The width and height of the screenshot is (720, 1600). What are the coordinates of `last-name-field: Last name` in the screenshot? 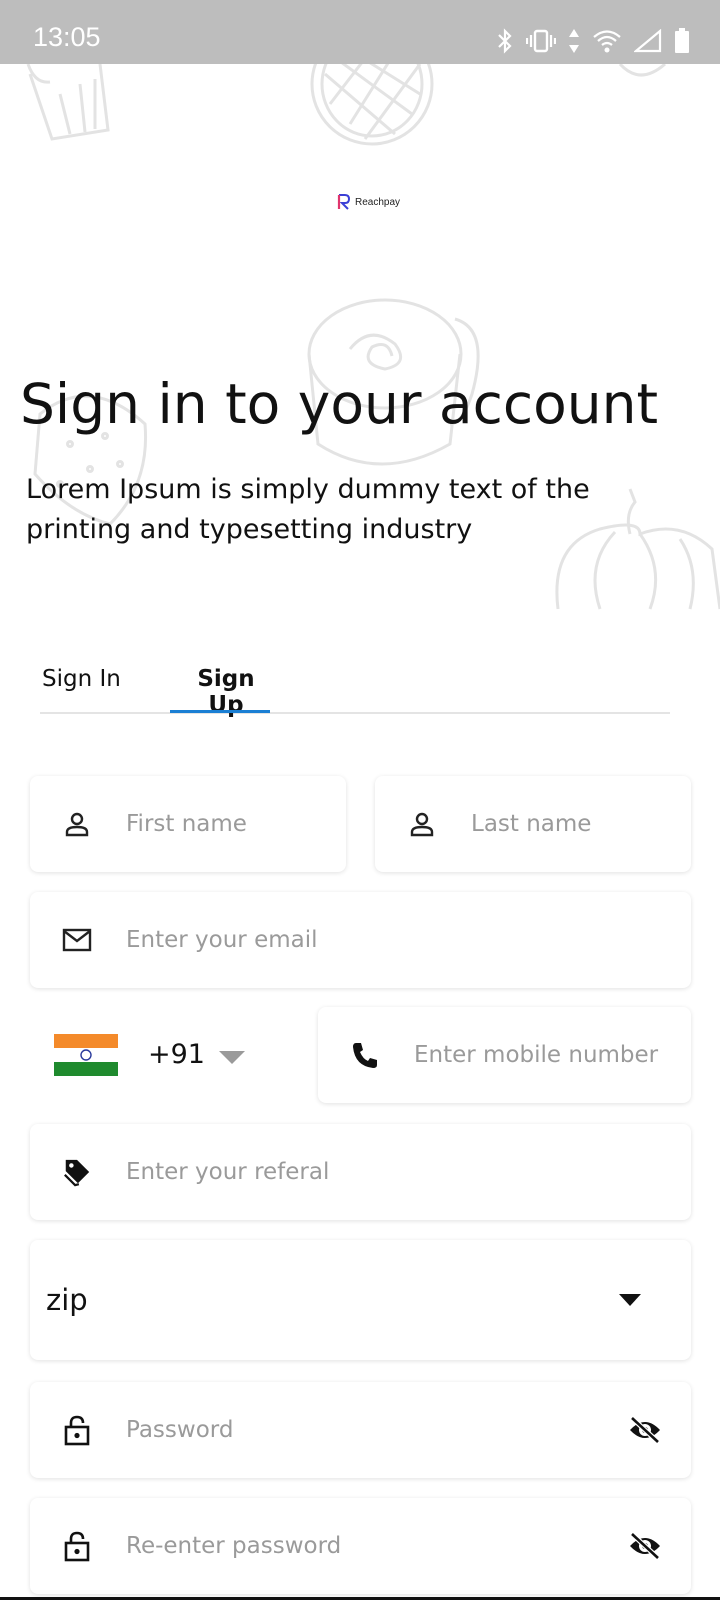 It's located at (533, 824).